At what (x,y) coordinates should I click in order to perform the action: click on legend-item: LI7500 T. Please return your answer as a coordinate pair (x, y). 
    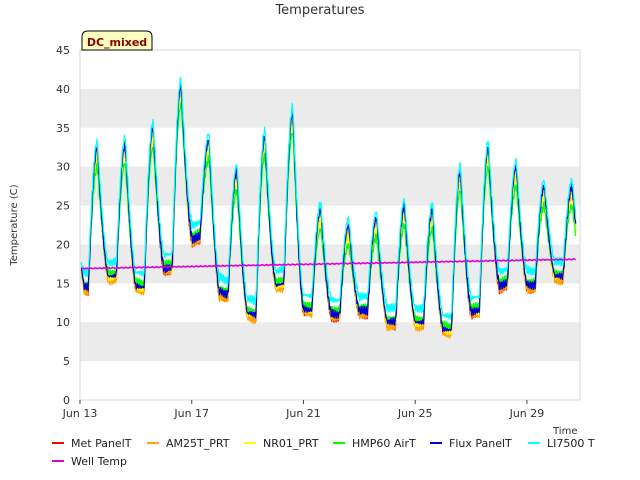
    Looking at the image, I should click on (561, 443).